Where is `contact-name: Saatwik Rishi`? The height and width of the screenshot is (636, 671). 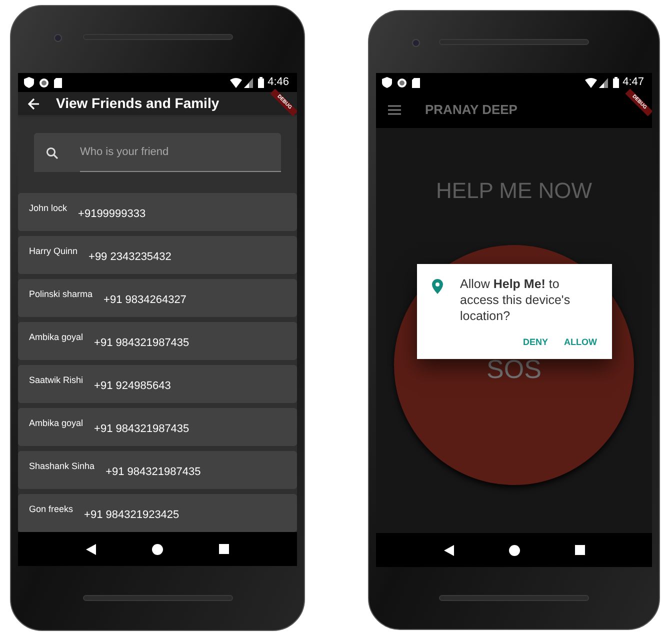
contact-name: Saatwik Rishi is located at coordinates (56, 381).